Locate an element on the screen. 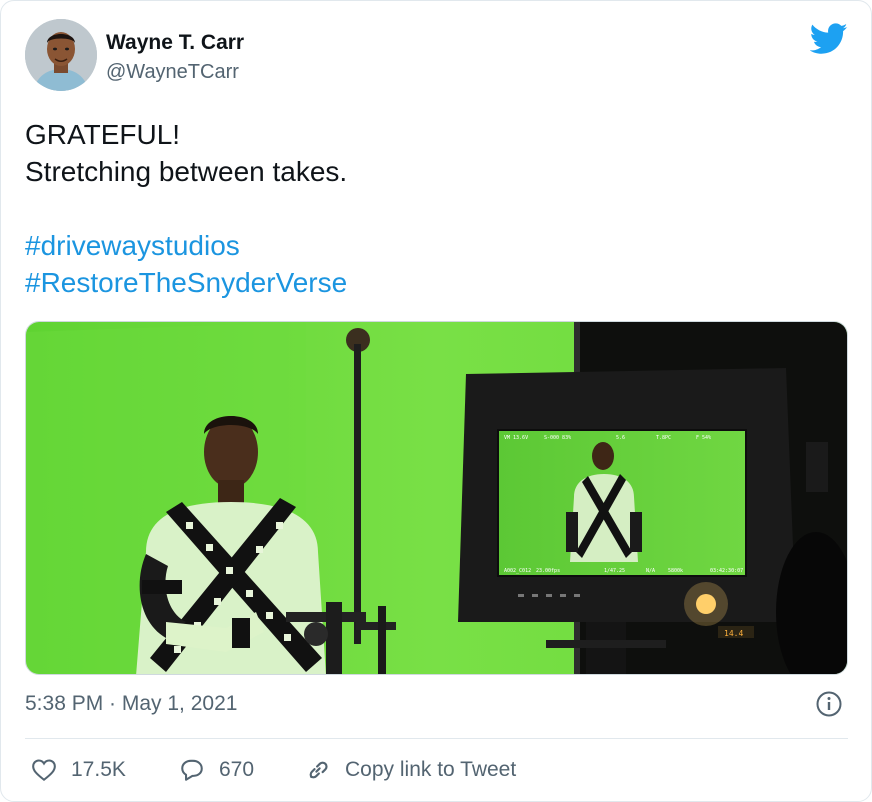 The image size is (872, 802). monitor-overlay-top: T.8PC is located at coordinates (663, 438).